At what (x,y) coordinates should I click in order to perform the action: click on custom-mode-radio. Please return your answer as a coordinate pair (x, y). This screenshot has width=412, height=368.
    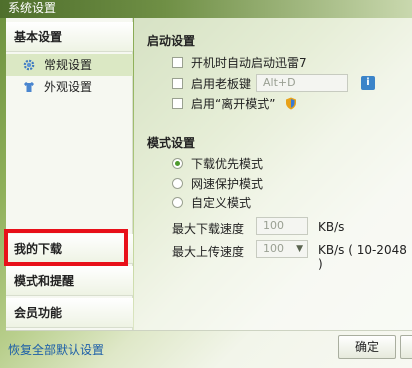
    Looking at the image, I should click on (177, 202).